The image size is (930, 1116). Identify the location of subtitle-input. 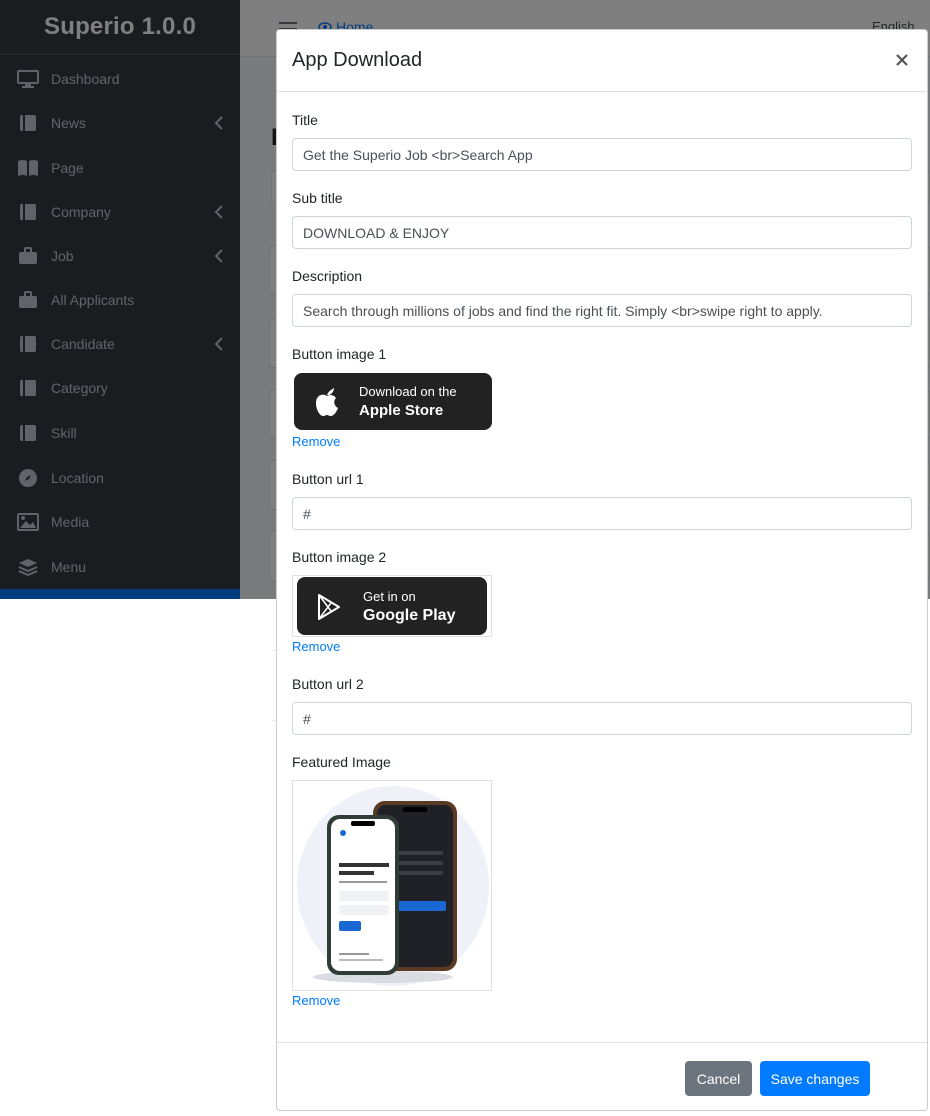
(602, 232).